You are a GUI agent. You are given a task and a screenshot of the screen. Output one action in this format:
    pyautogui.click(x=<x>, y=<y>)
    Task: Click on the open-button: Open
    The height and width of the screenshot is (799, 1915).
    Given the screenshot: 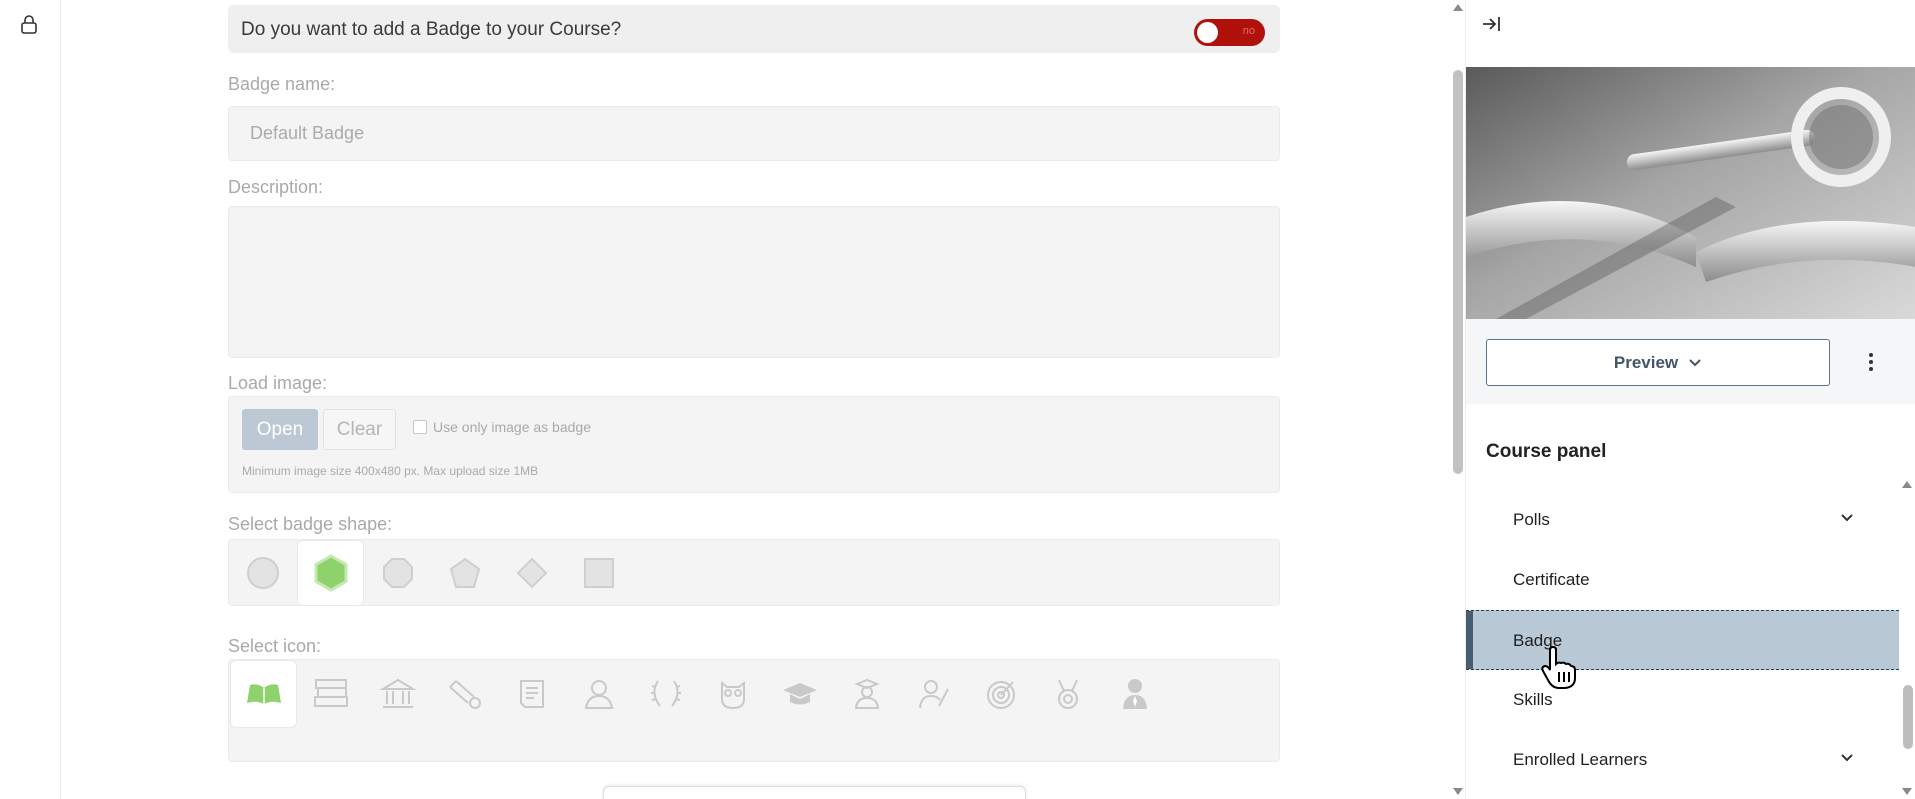 What is the action you would take?
    pyautogui.click(x=280, y=429)
    